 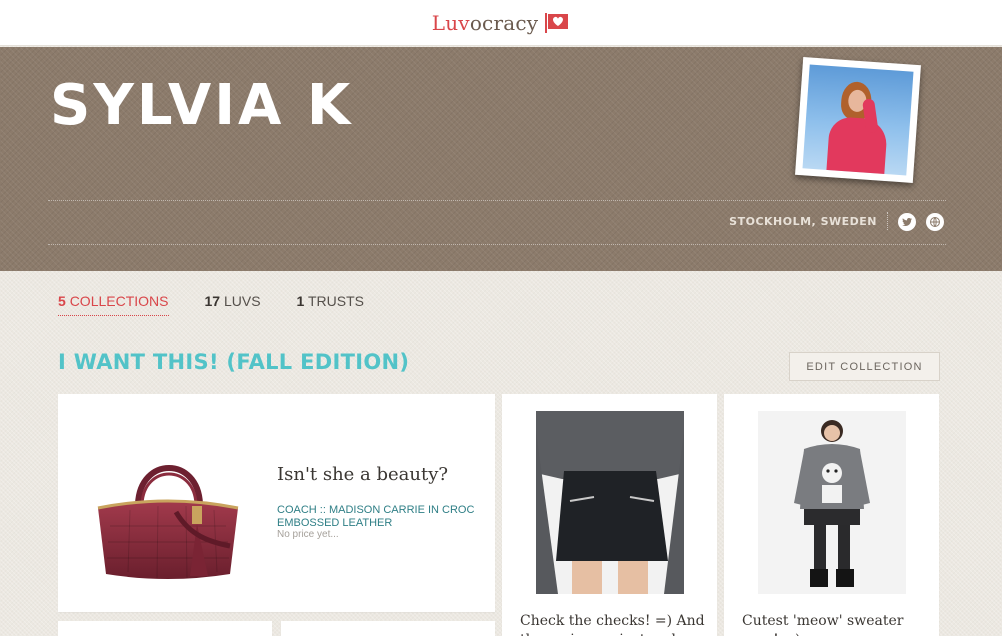 I want to click on profile-stats-tabs: 5 COLLECTIONS 17 LUVS 1 TRUSTS, so click(x=211, y=304).